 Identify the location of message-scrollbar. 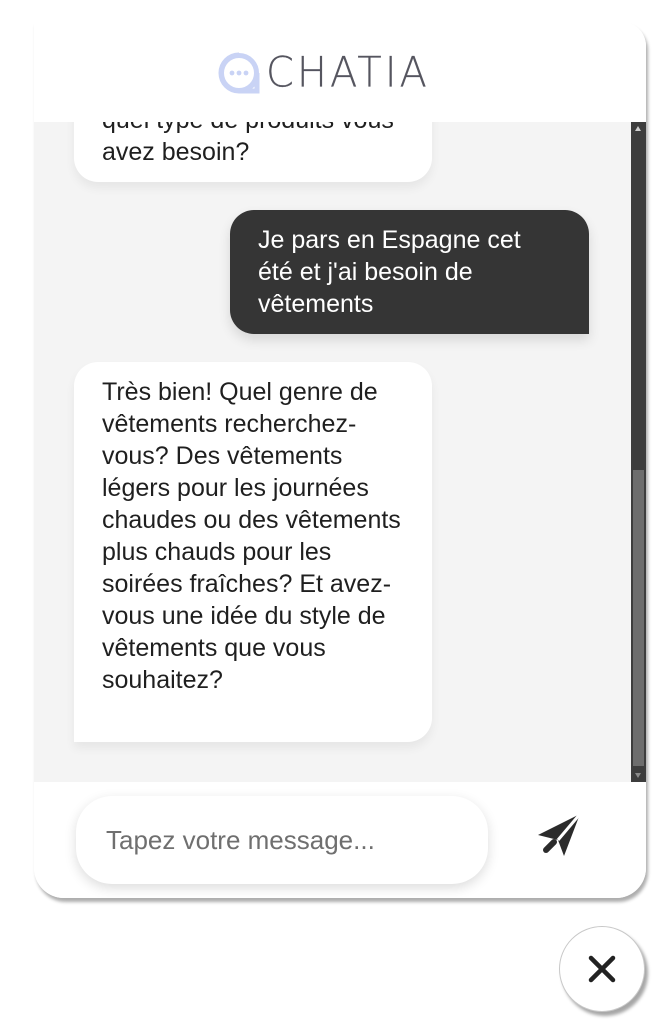
(638, 452).